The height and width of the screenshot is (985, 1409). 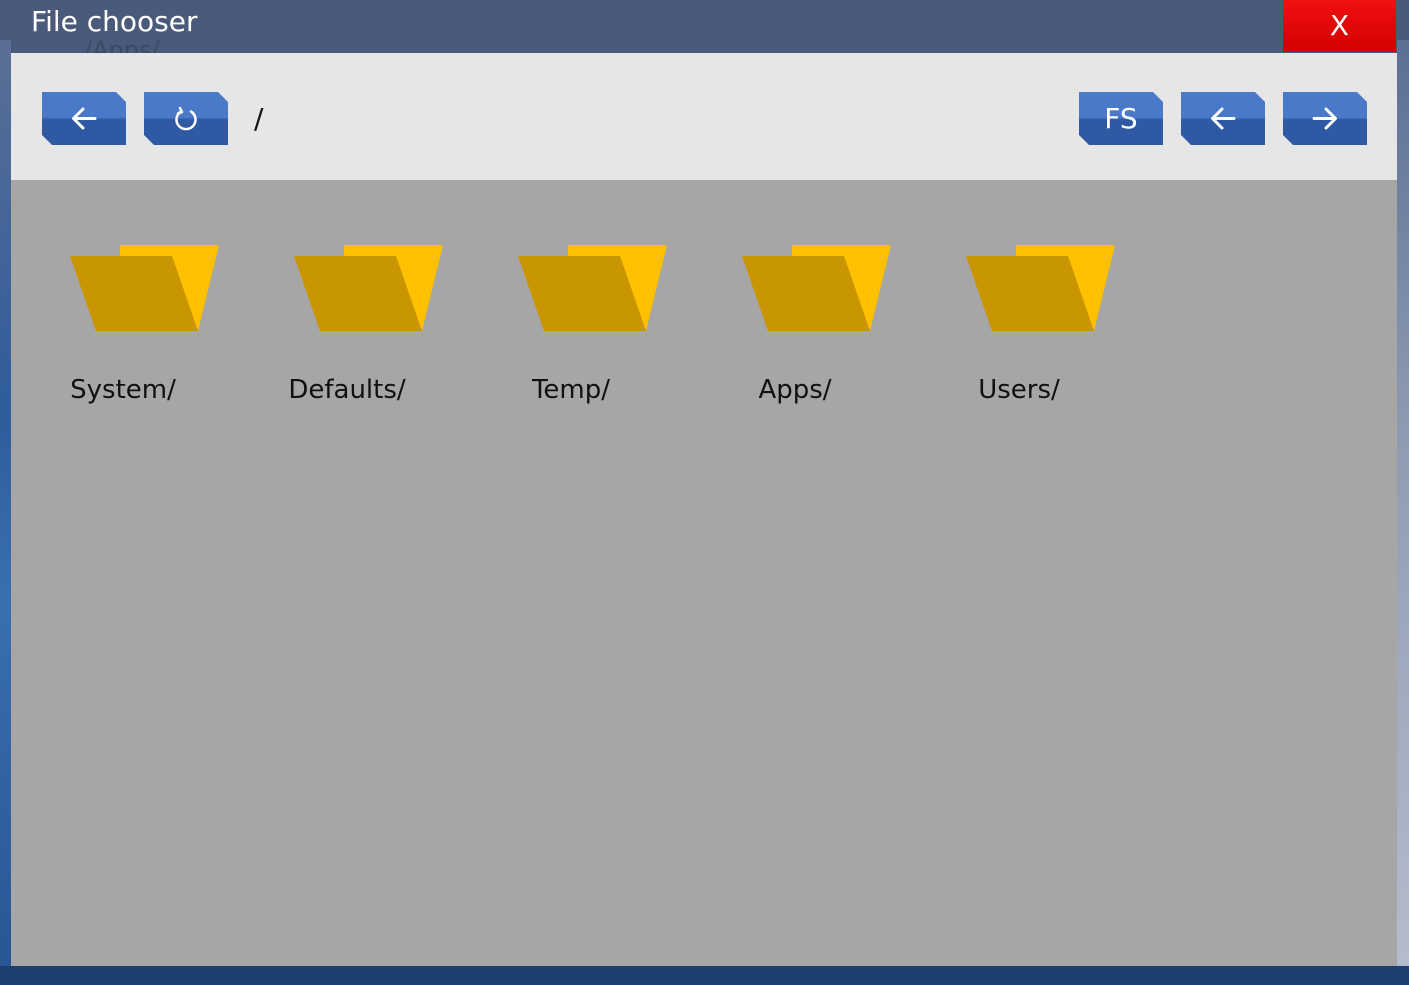 What do you see at coordinates (571, 390) in the screenshot?
I see `folder-label: Temp/` at bounding box center [571, 390].